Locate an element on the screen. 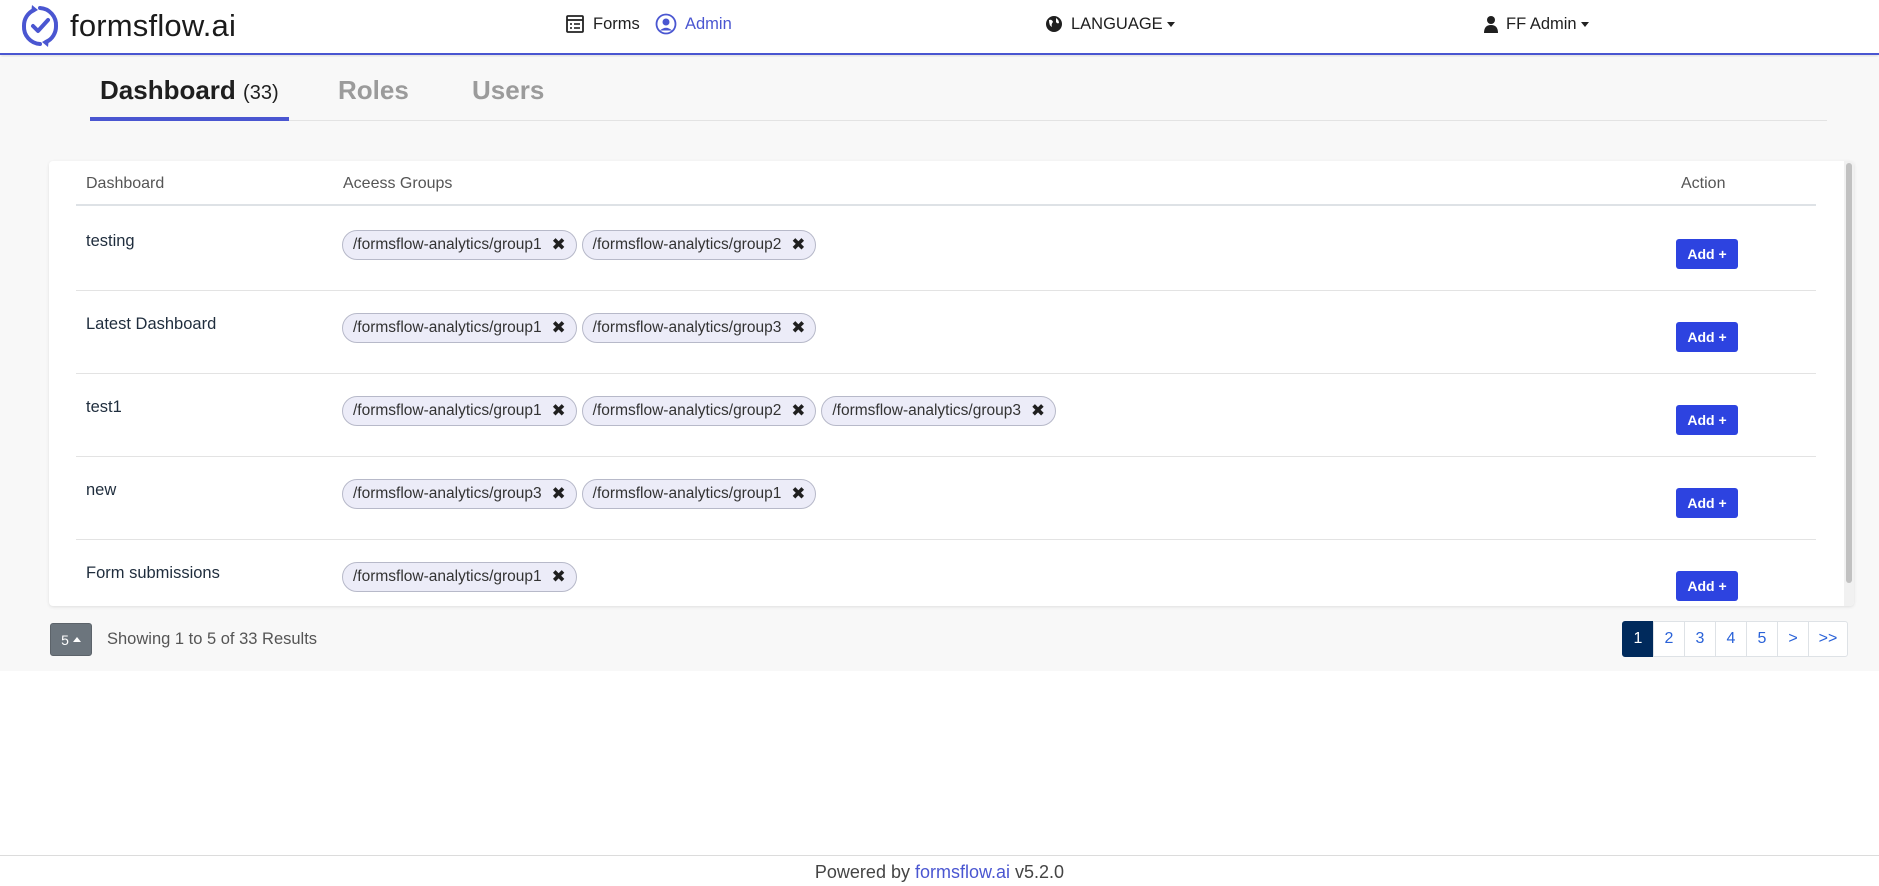  brand: formsflow.ai is located at coordinates (128, 26).